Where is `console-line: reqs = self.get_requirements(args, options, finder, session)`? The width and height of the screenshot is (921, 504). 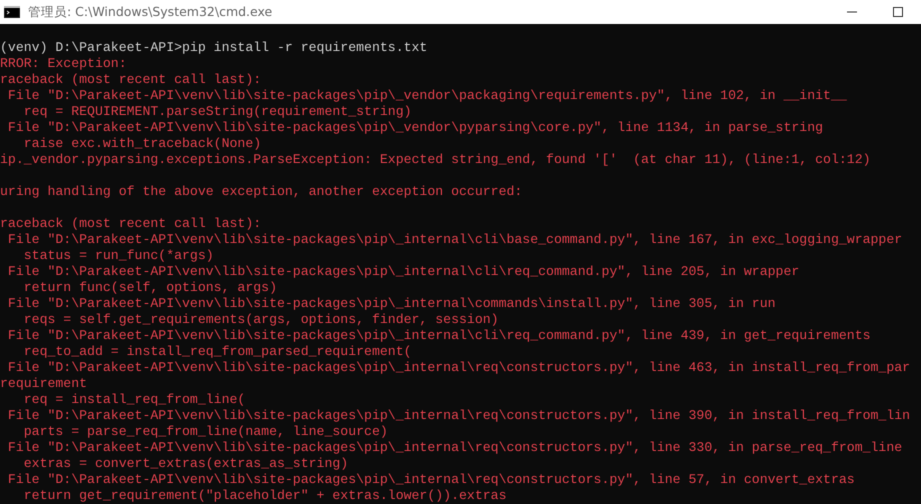 console-line: reqs = self.get_requirements(args, options, finder, session) is located at coordinates (260, 320).